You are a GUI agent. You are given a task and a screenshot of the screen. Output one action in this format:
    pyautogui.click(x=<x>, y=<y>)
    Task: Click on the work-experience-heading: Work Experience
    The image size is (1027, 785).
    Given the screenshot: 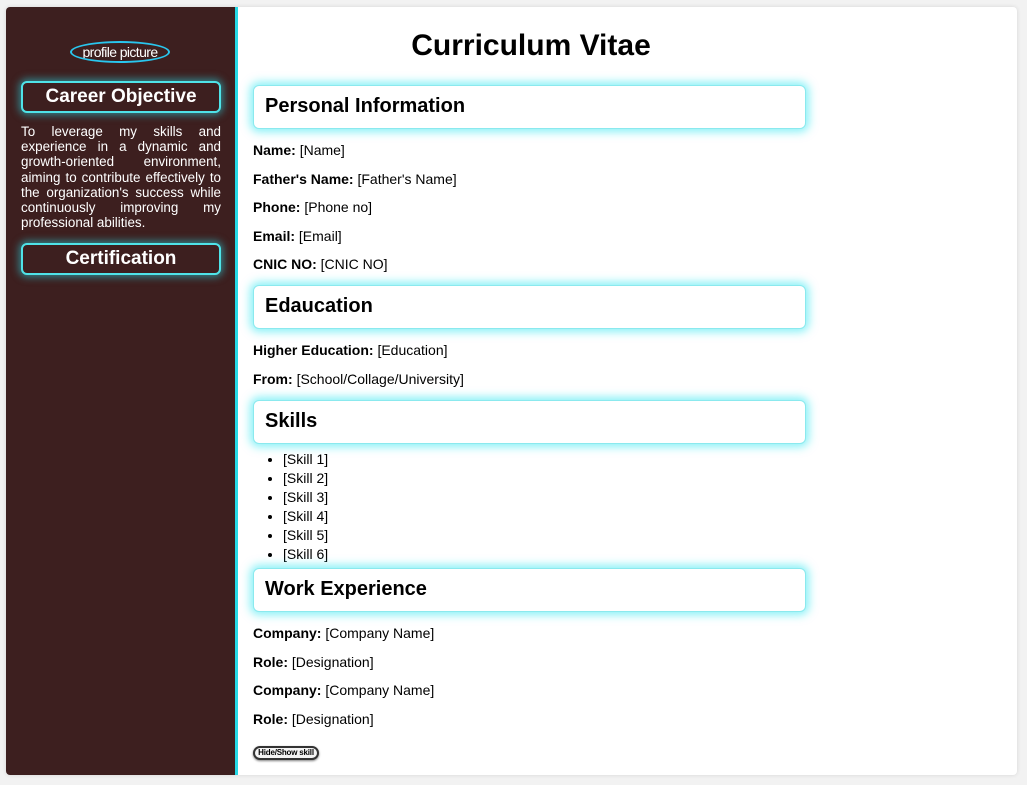 What is the action you would take?
    pyautogui.click(x=529, y=590)
    